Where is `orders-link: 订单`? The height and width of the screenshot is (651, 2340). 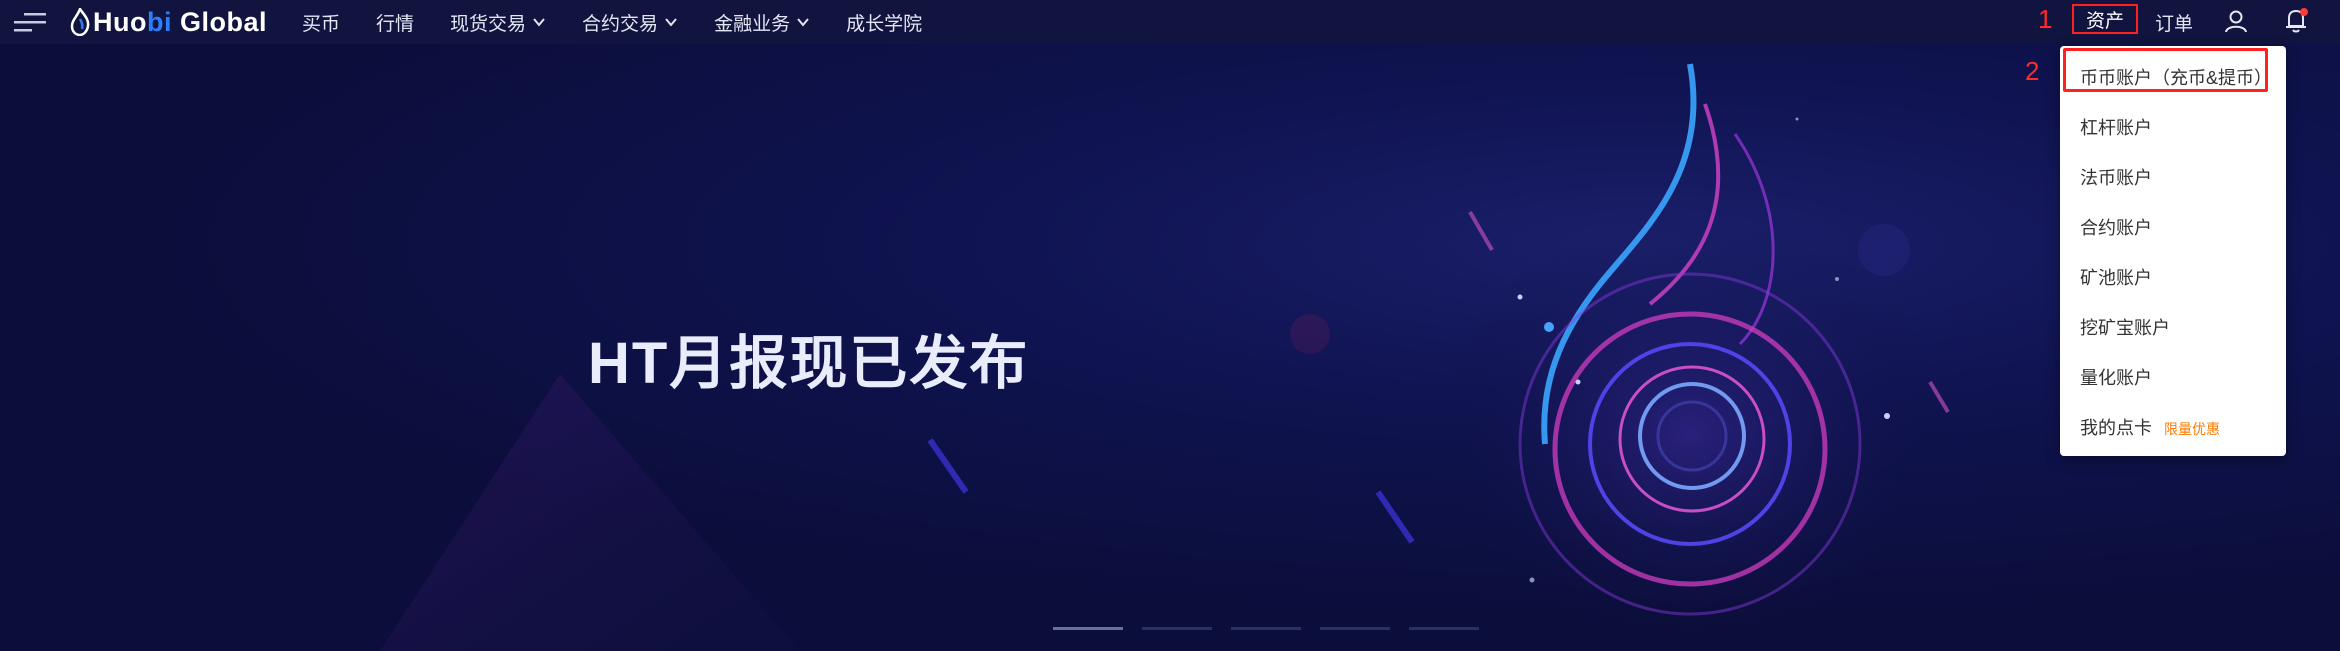
orders-link: 订单 is located at coordinates (2174, 22).